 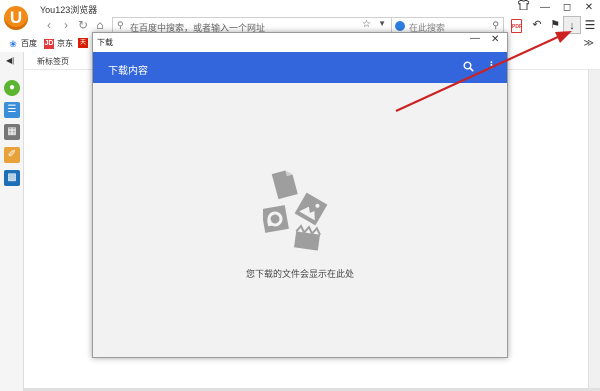 I want to click on empty-files-illustration, so click(x=295, y=210).